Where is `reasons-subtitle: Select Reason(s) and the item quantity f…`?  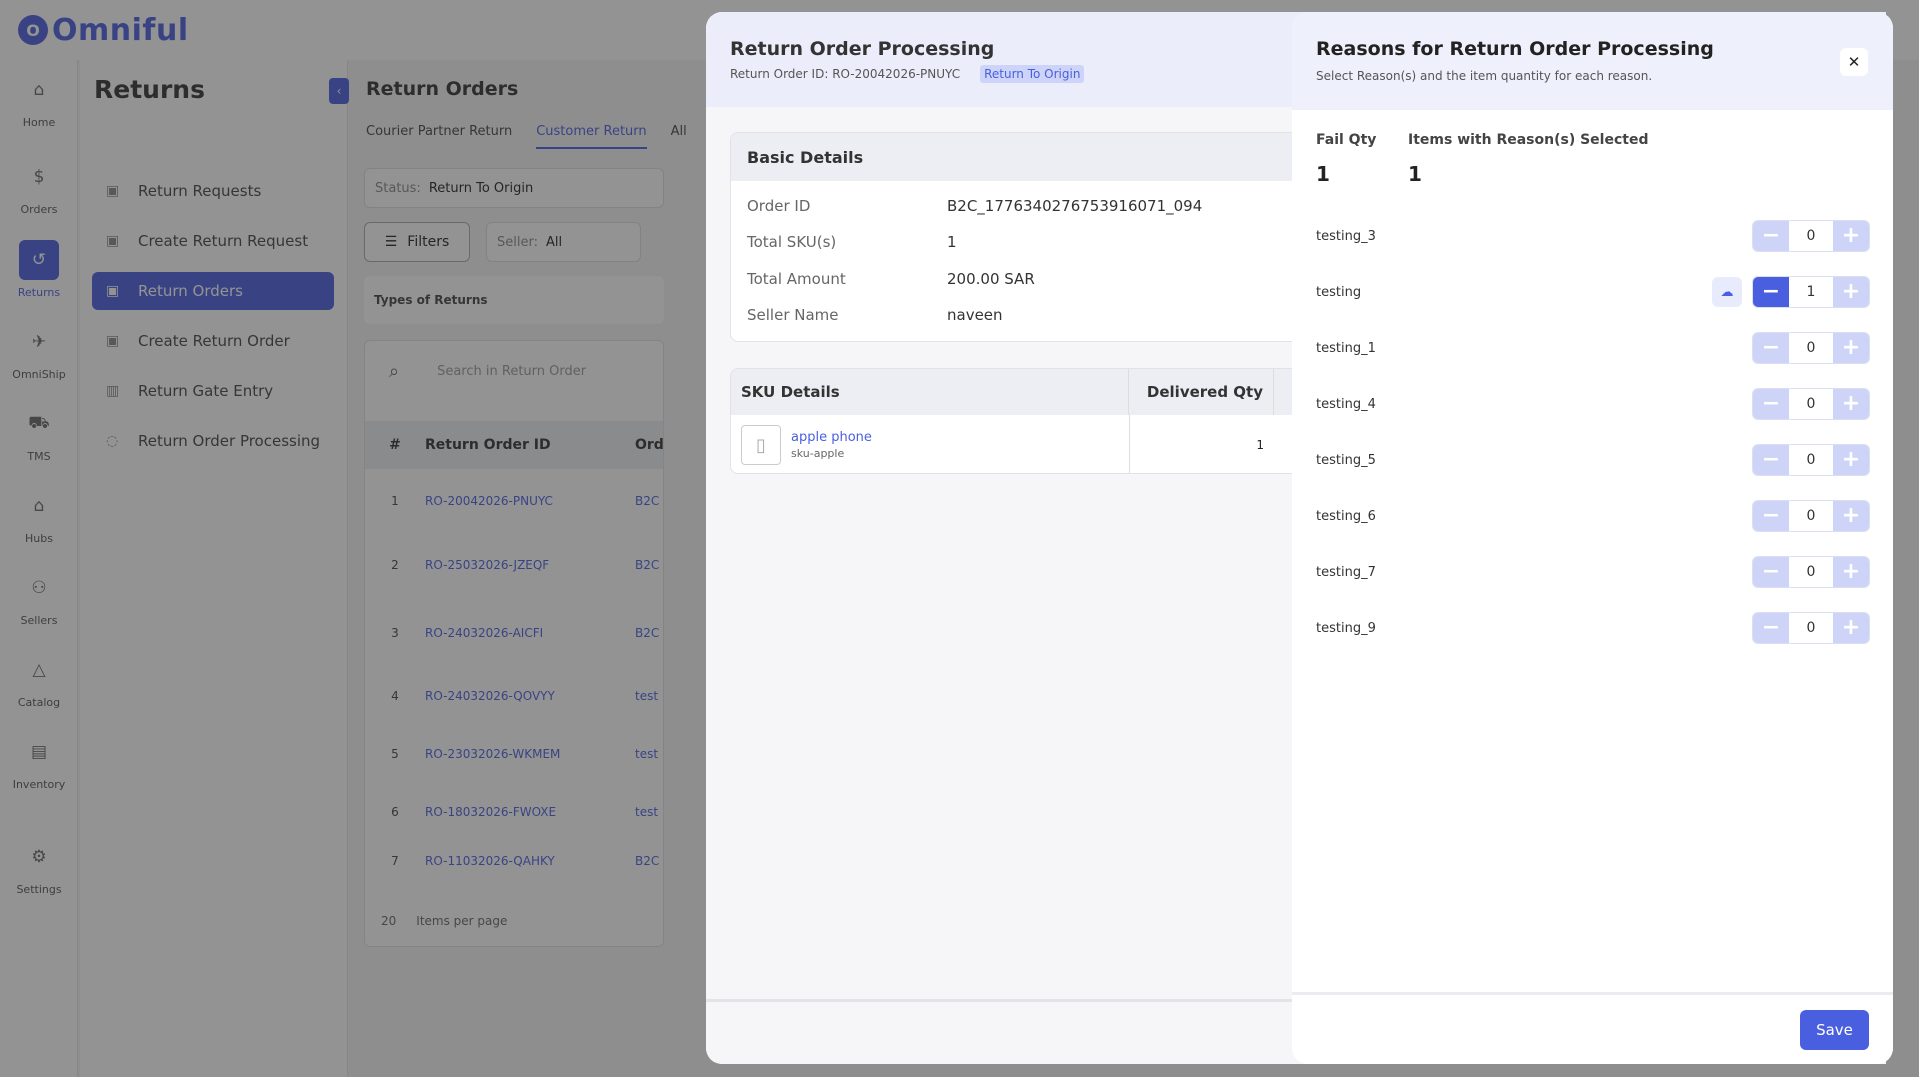 reasons-subtitle: Select Reason(s) and the item quantity f… is located at coordinates (1484, 76).